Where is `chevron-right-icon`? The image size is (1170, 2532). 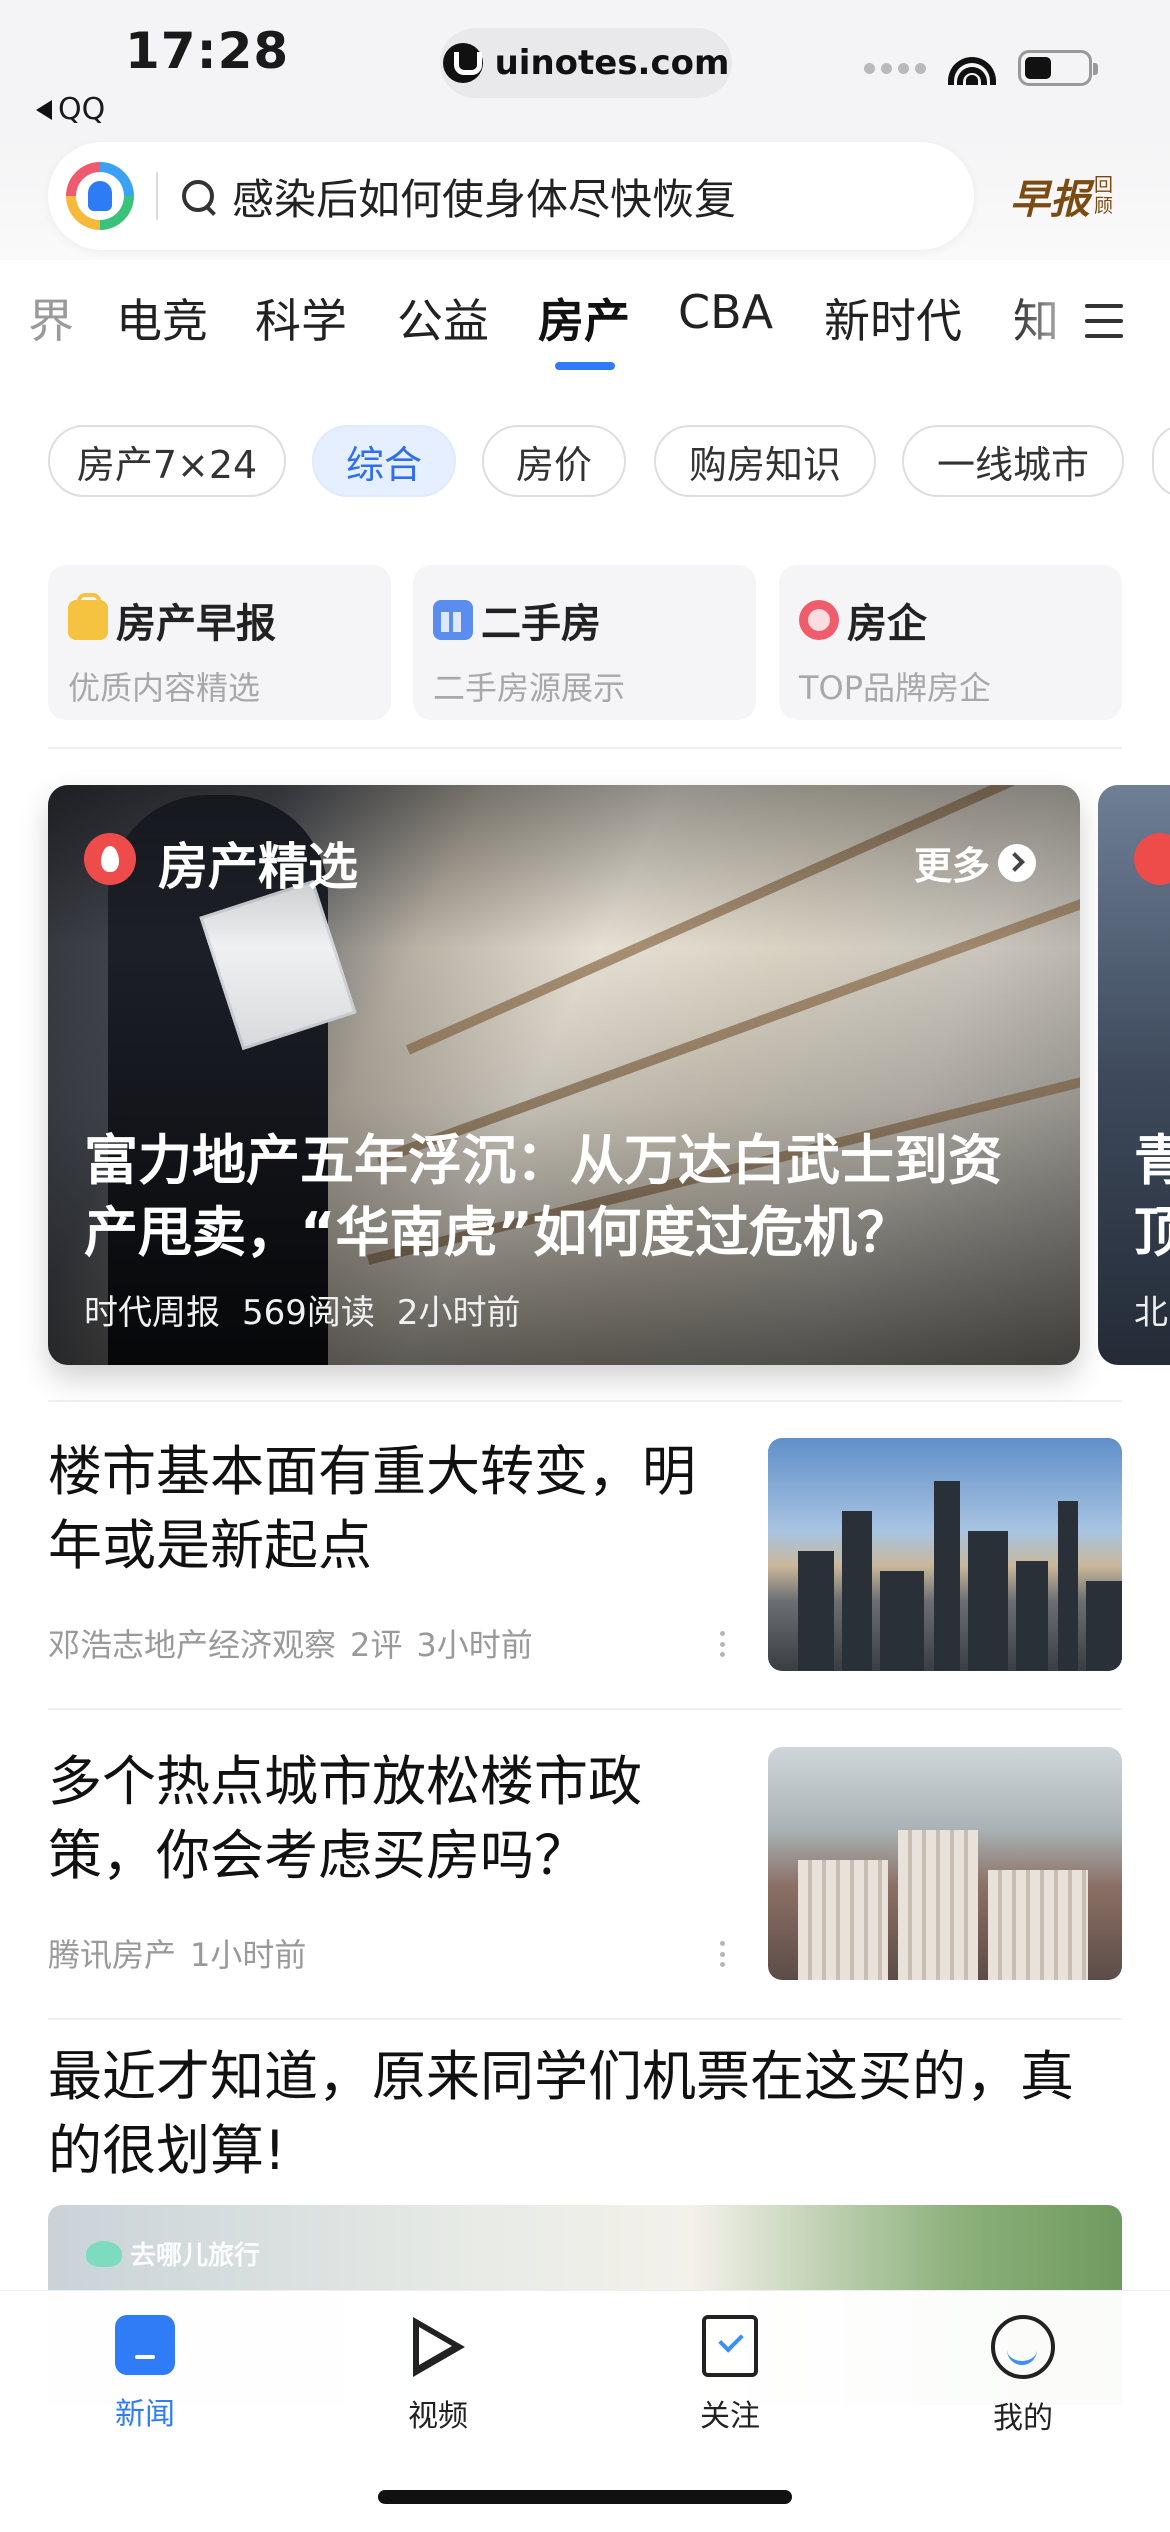 chevron-right-icon is located at coordinates (1017, 862).